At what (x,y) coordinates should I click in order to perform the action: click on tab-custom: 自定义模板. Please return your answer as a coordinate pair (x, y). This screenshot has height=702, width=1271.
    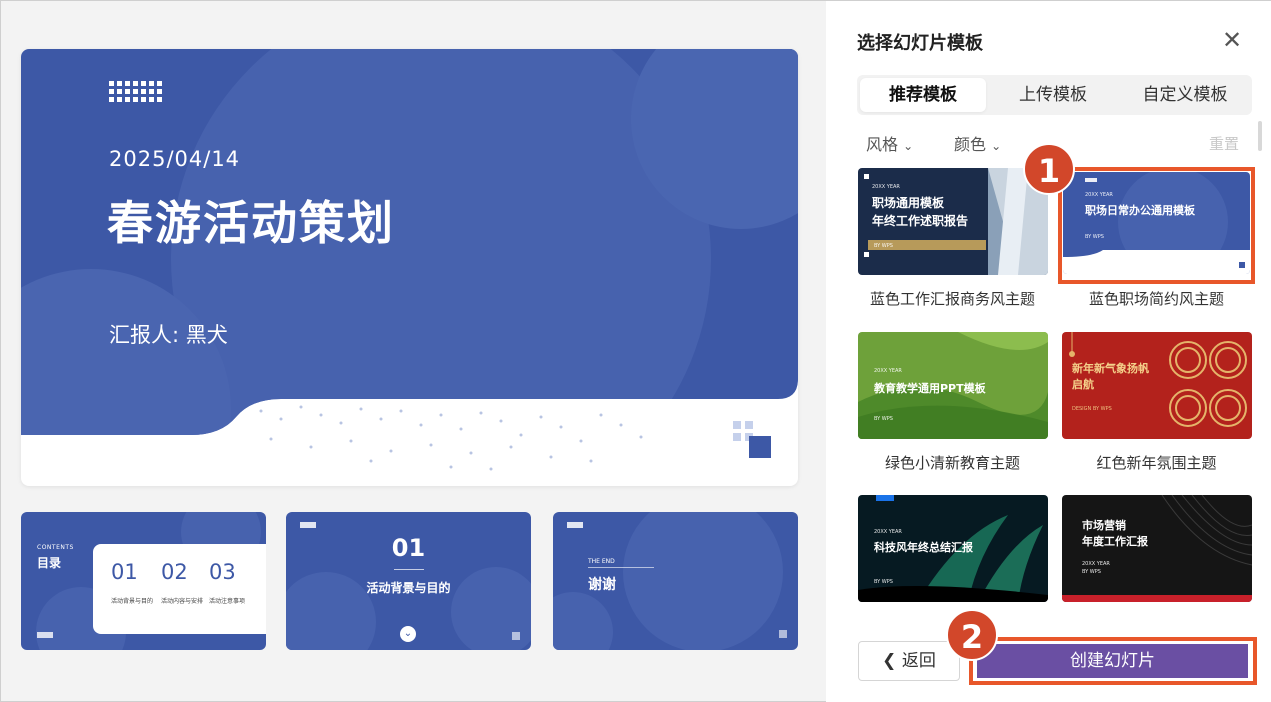
    Looking at the image, I should click on (1185, 95).